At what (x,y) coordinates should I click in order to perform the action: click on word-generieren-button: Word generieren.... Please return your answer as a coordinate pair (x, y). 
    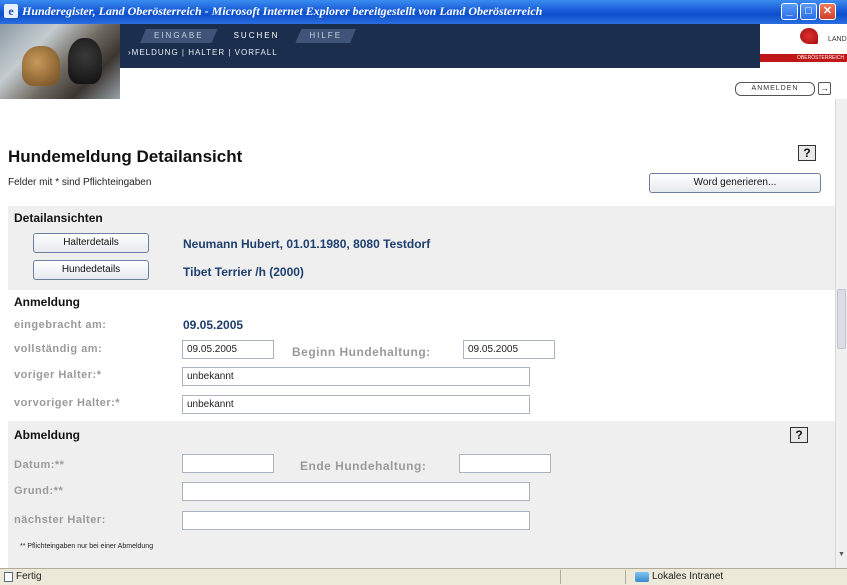
    Looking at the image, I should click on (735, 183).